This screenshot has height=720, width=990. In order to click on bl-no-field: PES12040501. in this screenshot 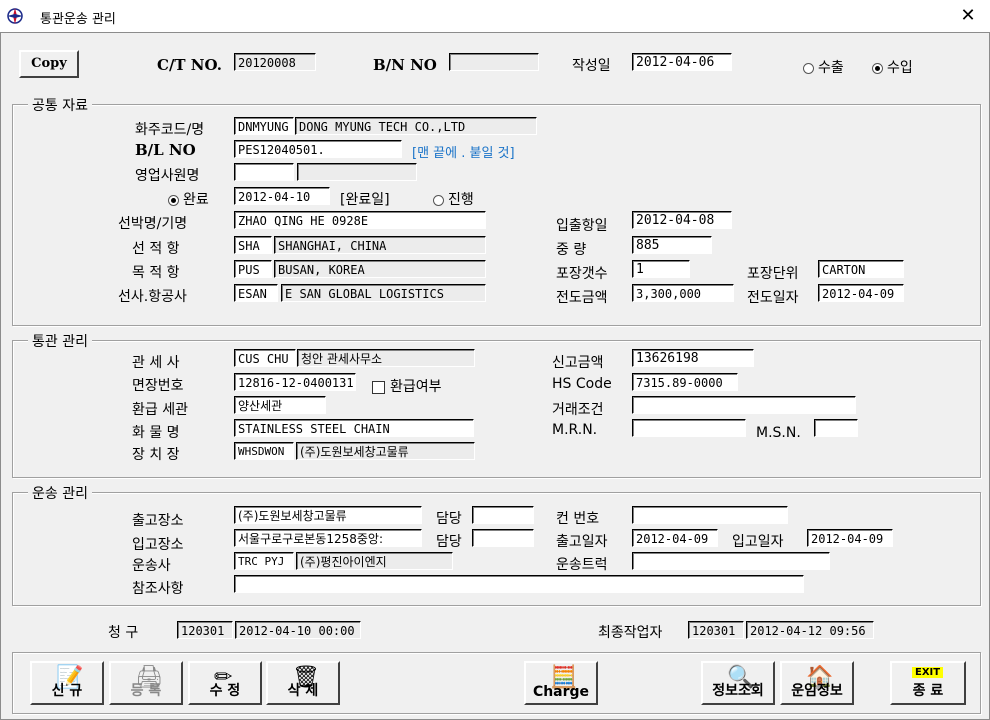, I will do `click(318, 149)`.